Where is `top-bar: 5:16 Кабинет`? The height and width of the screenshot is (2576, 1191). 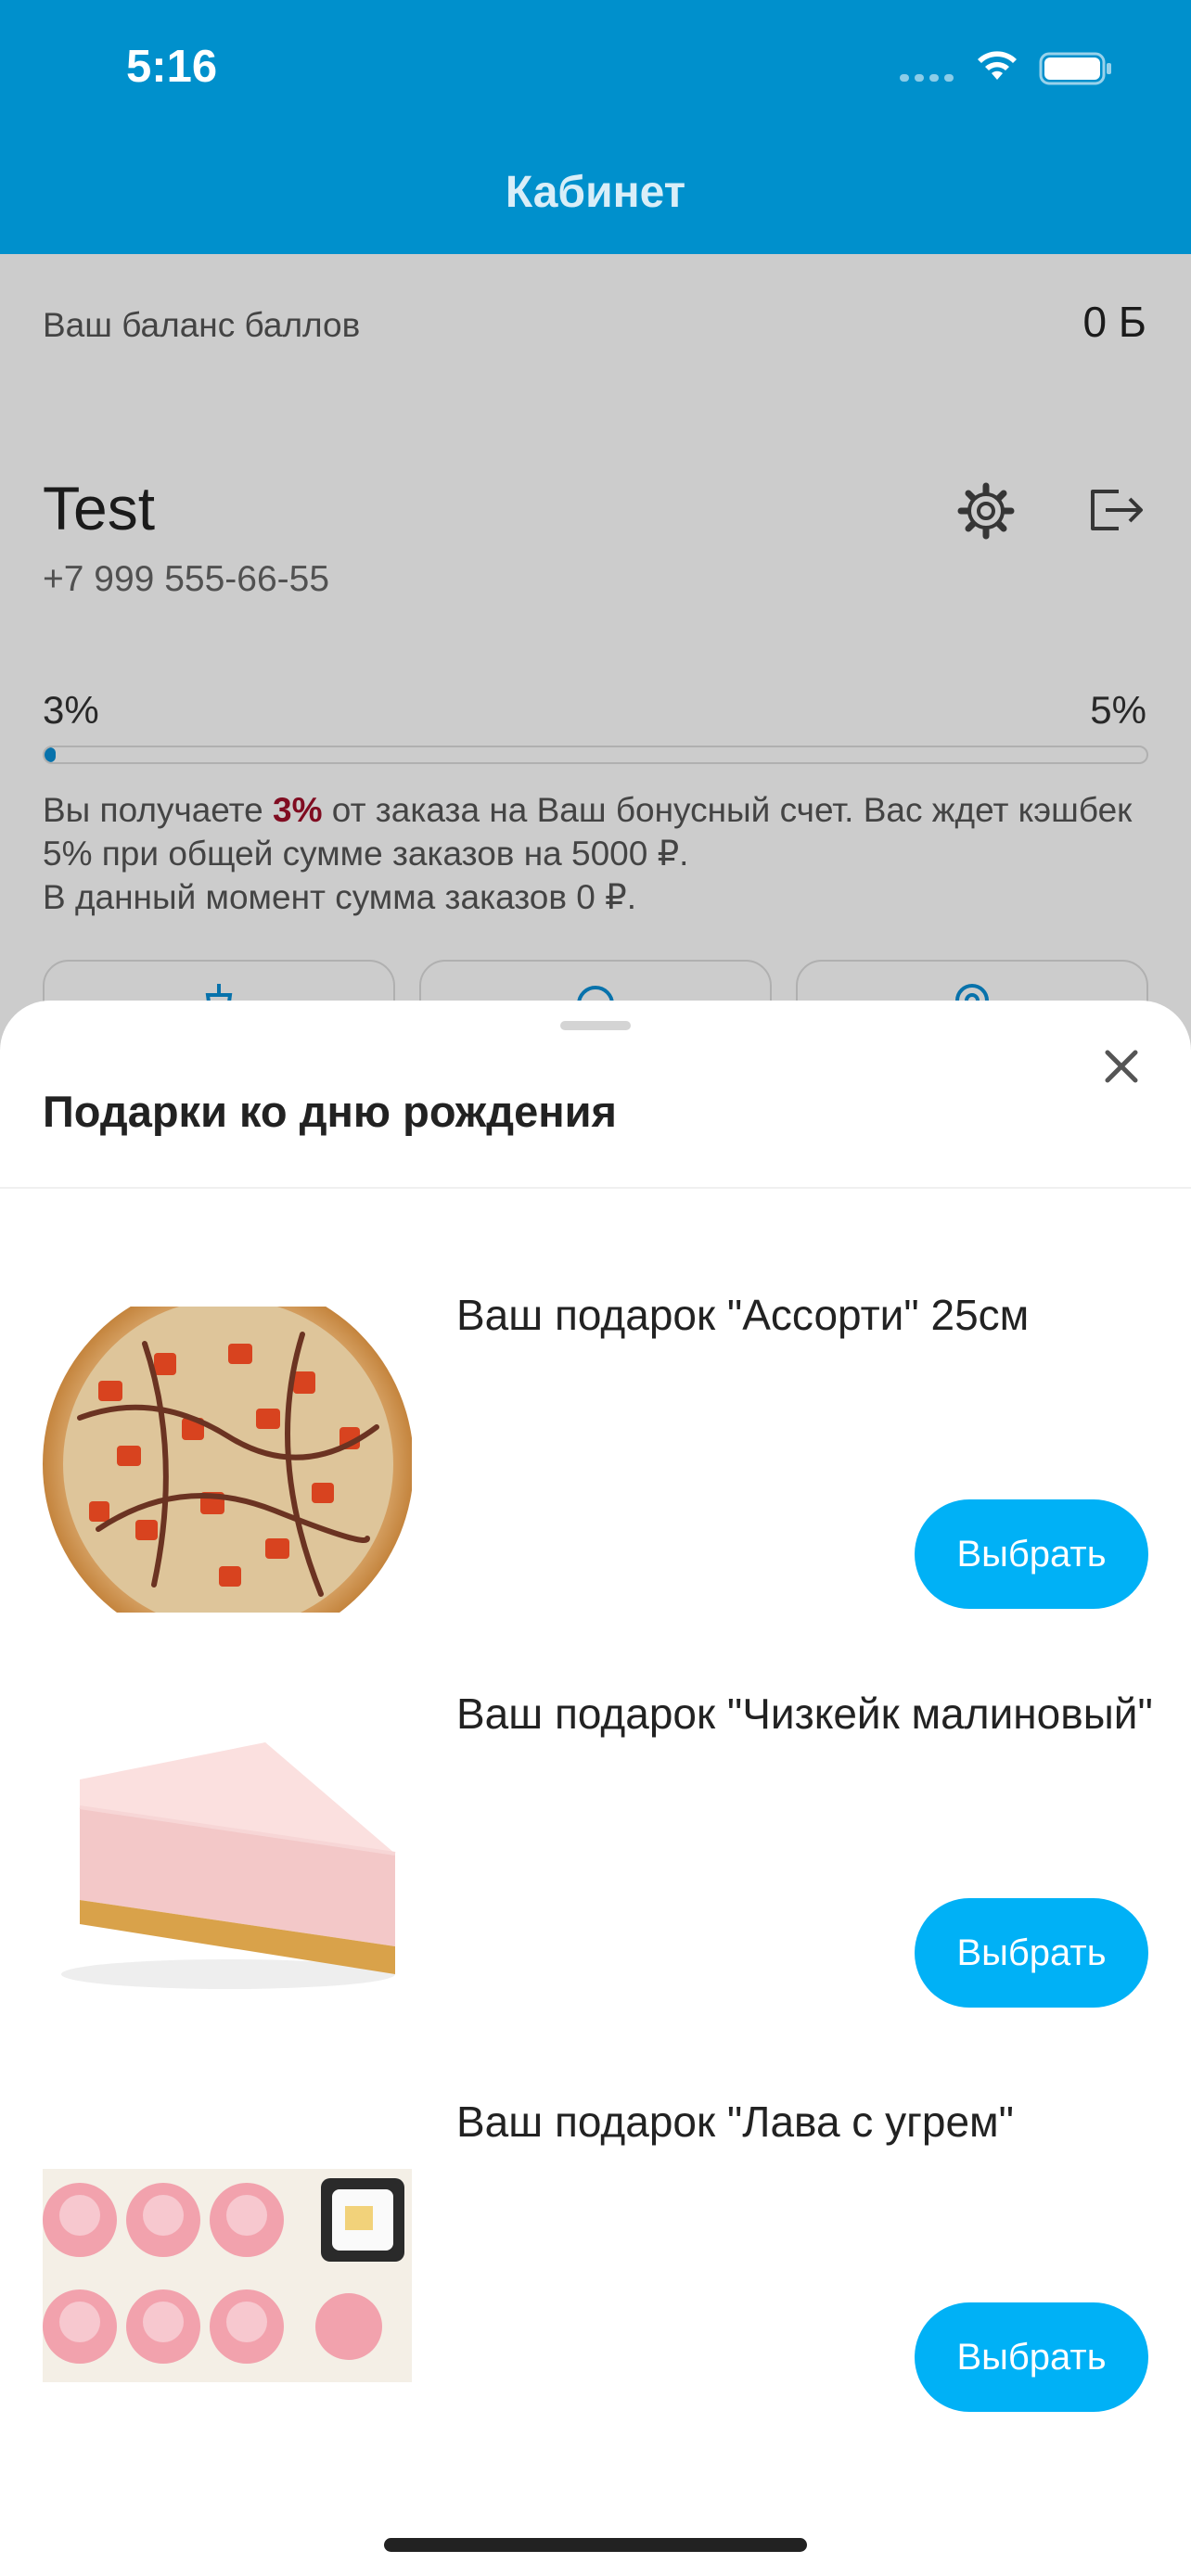
top-bar: 5:16 Кабинет is located at coordinates (595, 127).